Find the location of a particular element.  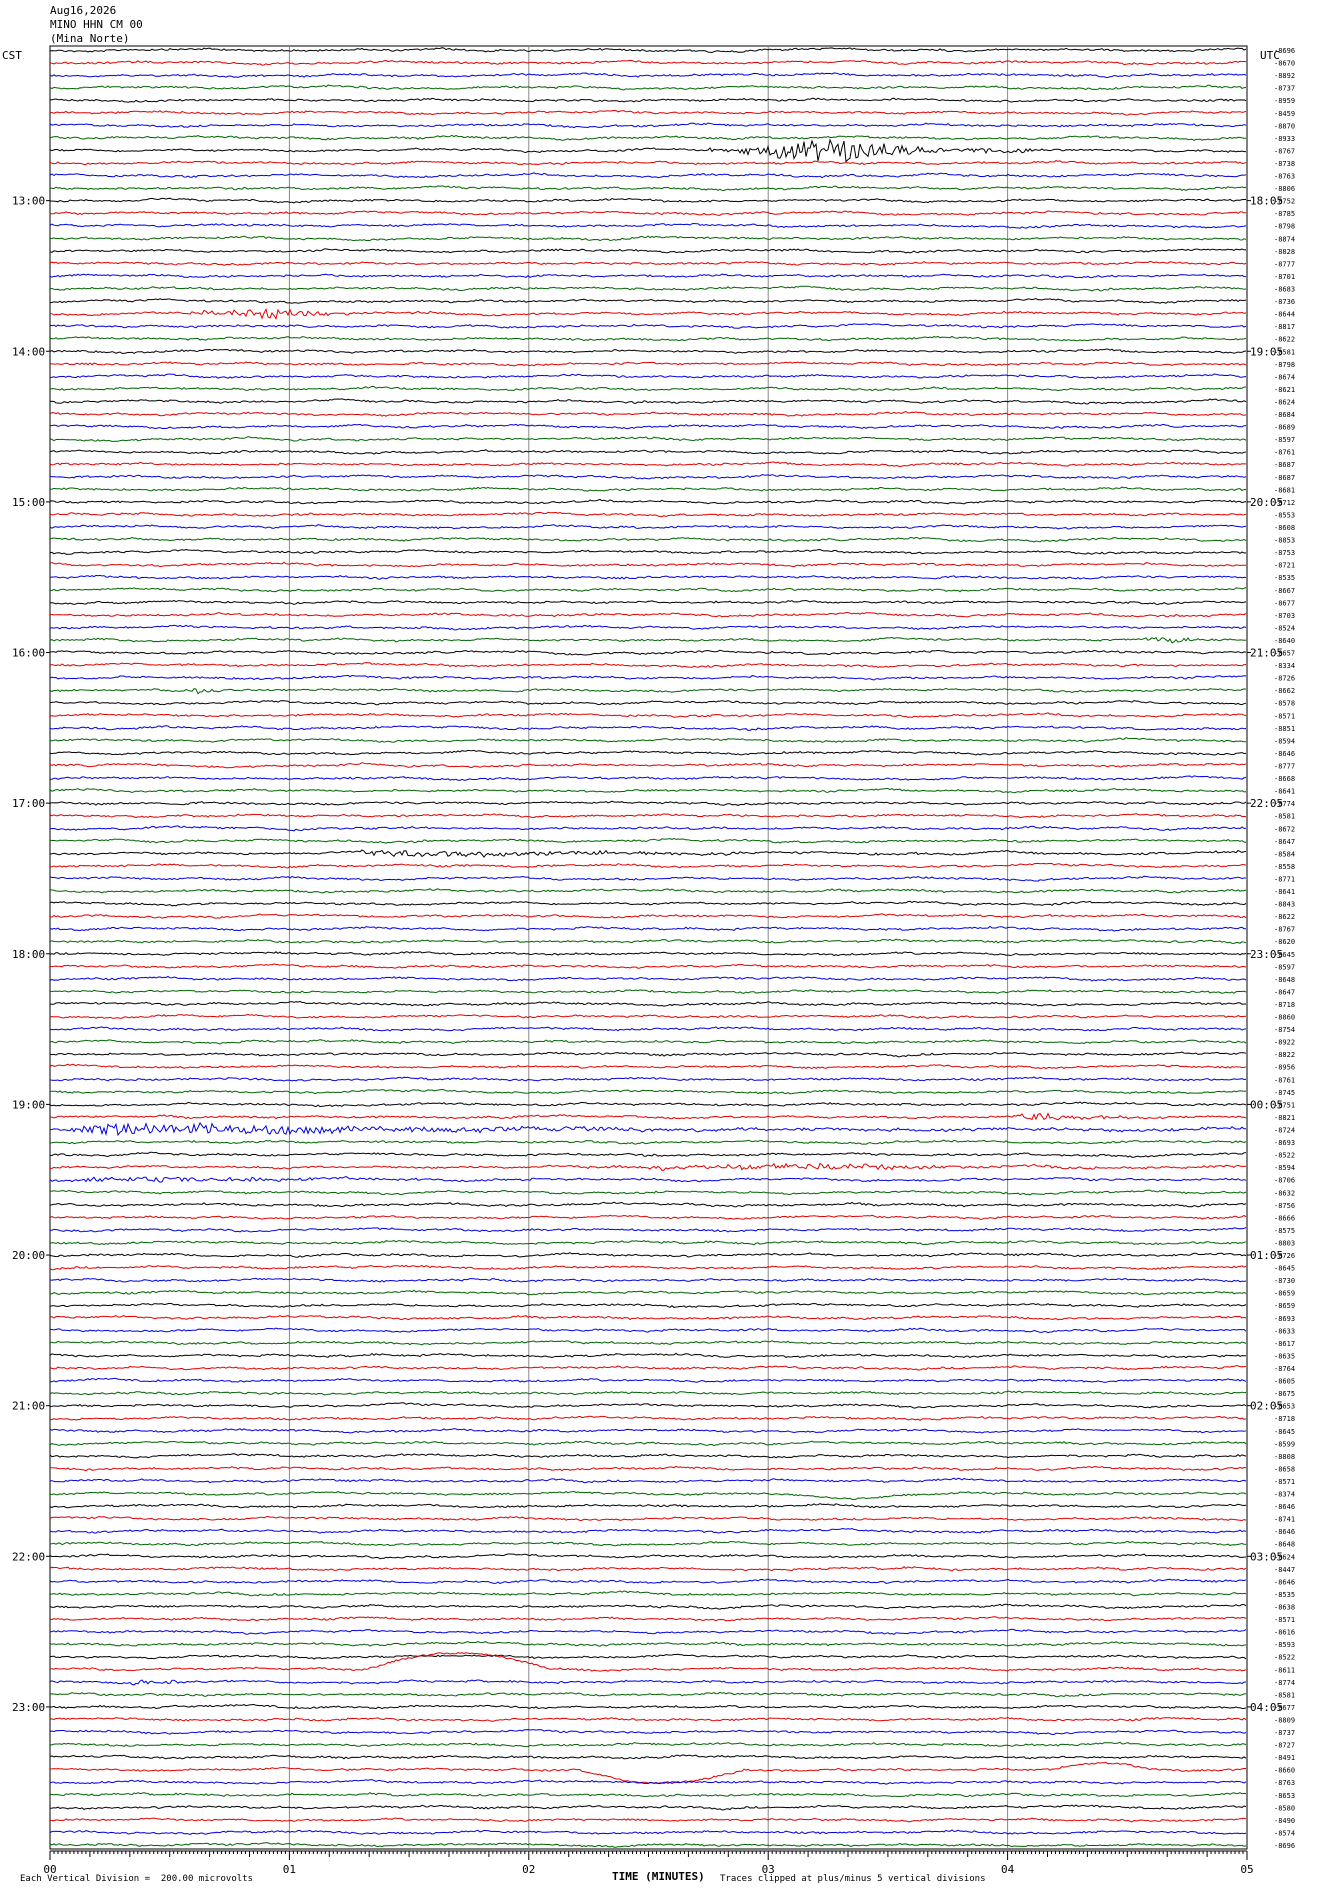

trace-mean-label: -8737 is located at coordinates (1284, 1733).